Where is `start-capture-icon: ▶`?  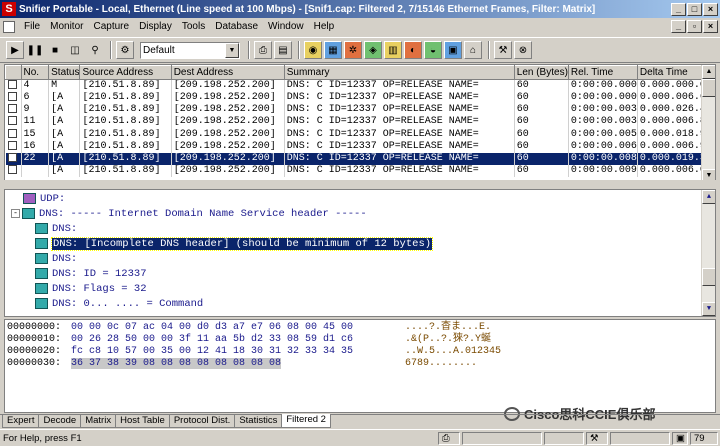
start-capture-icon: ▶ is located at coordinates (15, 50).